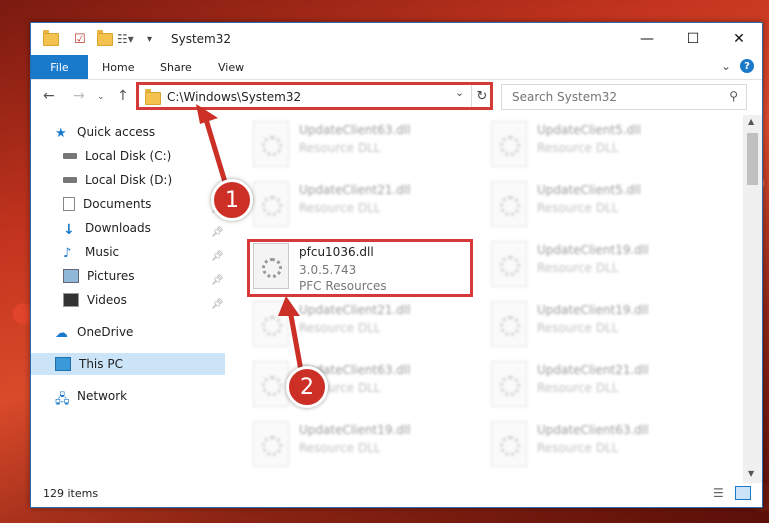 The width and height of the screenshot is (769, 523). Describe the element at coordinates (307, 387) in the screenshot. I see `callout-2: 2` at that location.